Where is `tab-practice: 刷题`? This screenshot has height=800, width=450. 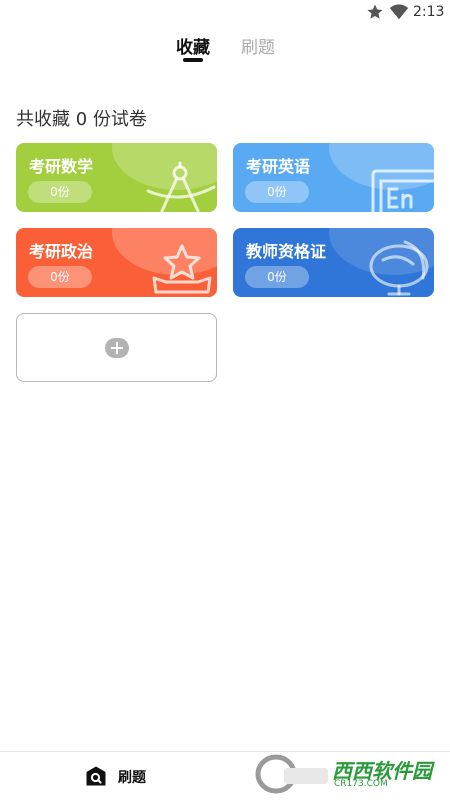 tab-practice: 刷题 is located at coordinates (258, 45).